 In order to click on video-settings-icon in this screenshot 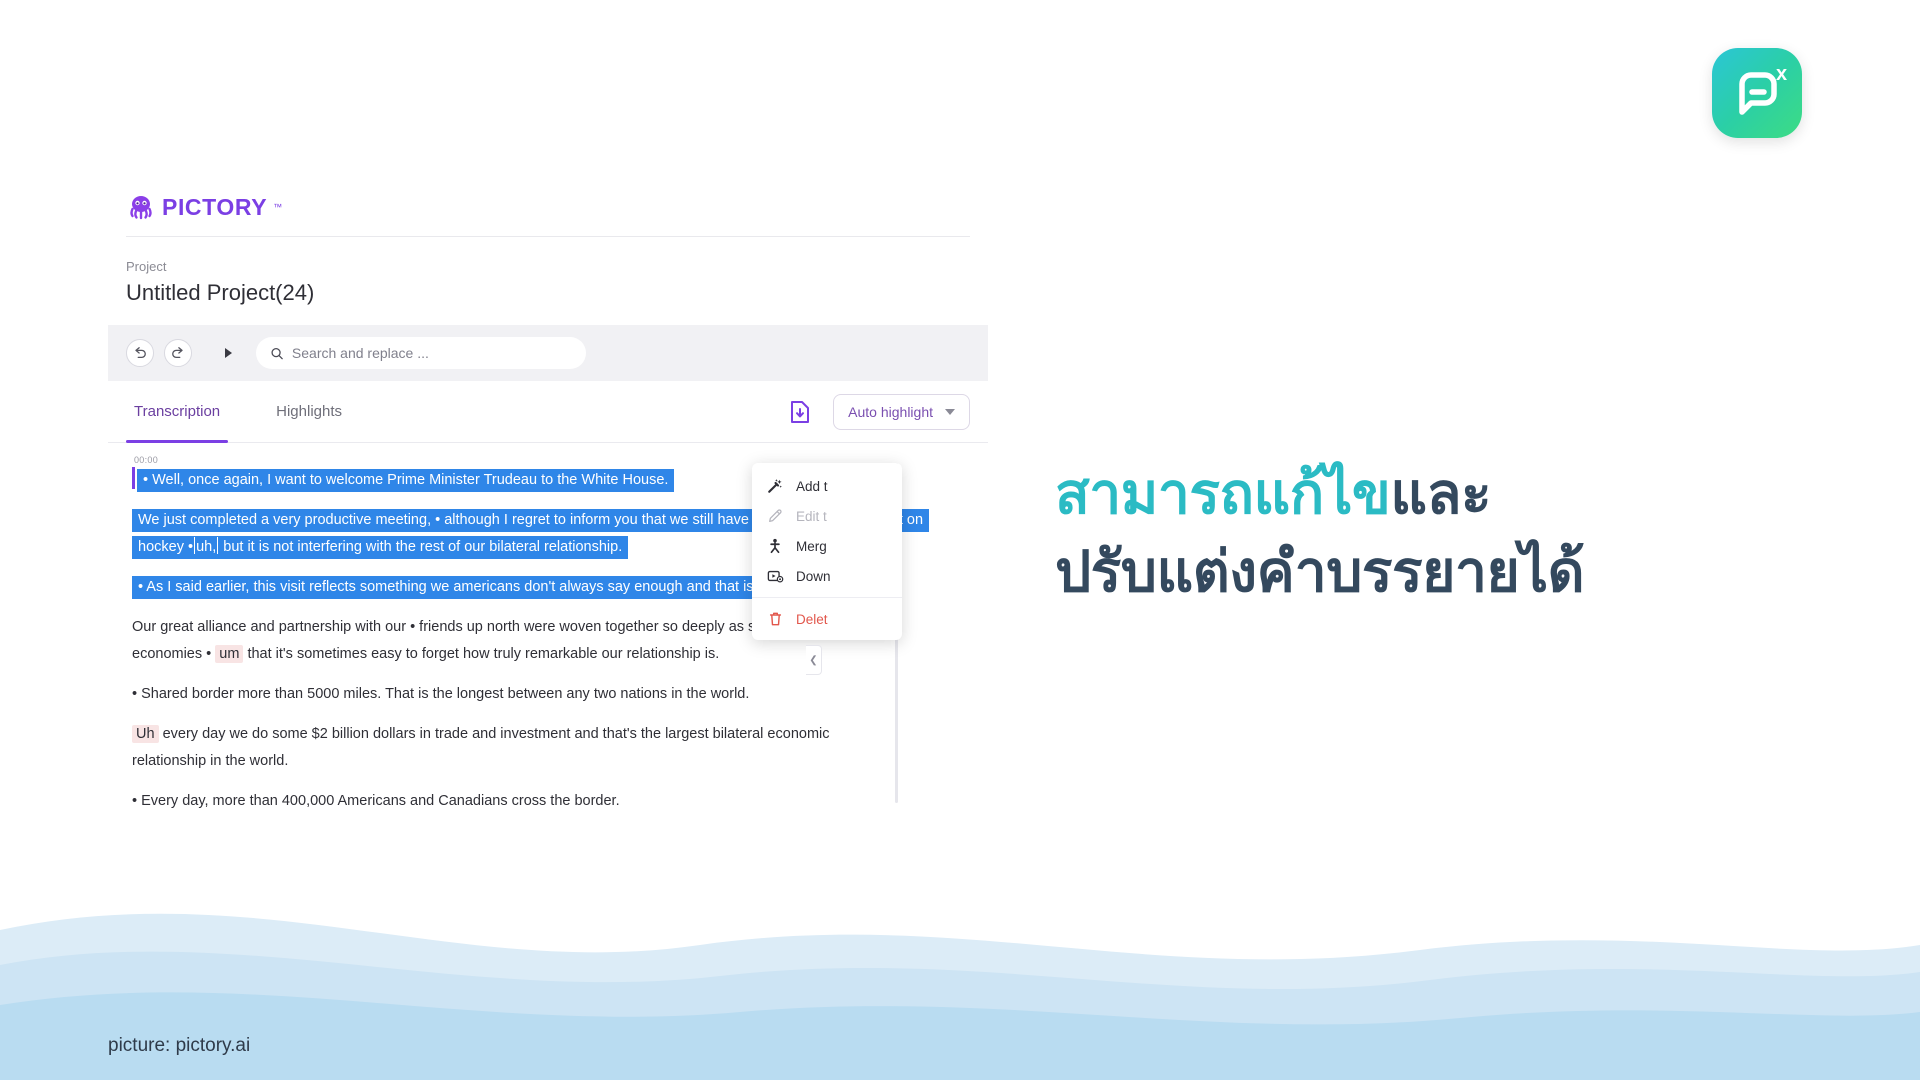, I will do `click(775, 576)`.